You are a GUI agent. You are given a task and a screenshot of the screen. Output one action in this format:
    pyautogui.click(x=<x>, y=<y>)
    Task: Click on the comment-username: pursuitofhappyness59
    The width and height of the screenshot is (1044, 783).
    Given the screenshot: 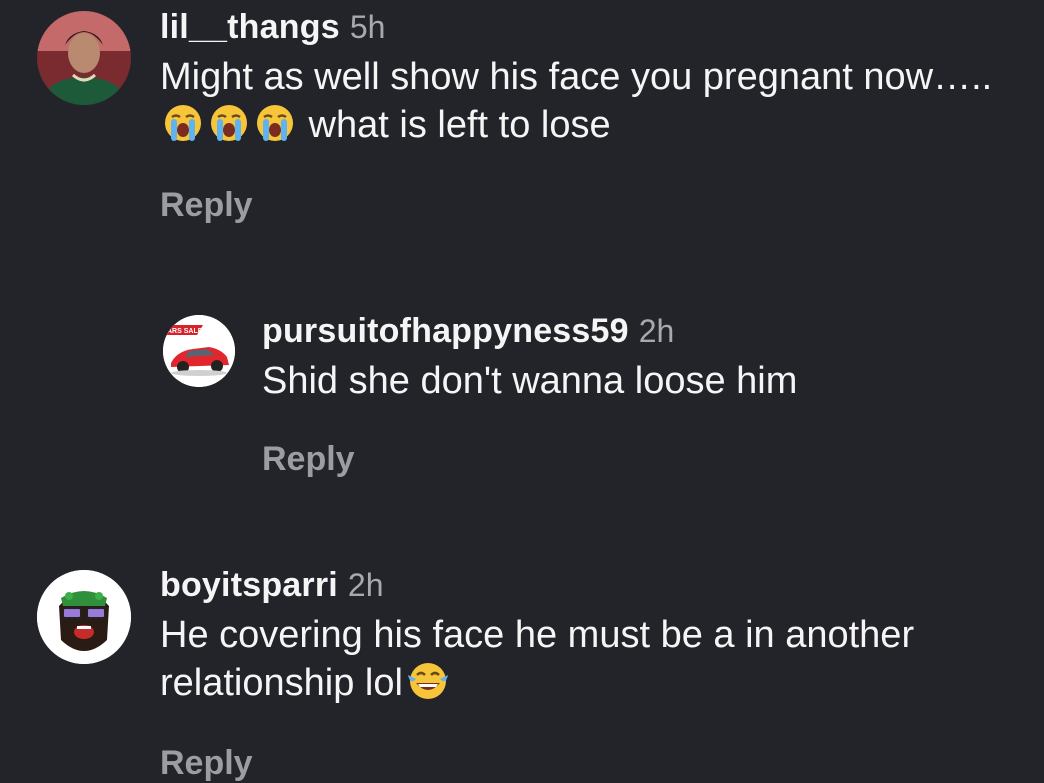 What is the action you would take?
    pyautogui.click(x=445, y=331)
    